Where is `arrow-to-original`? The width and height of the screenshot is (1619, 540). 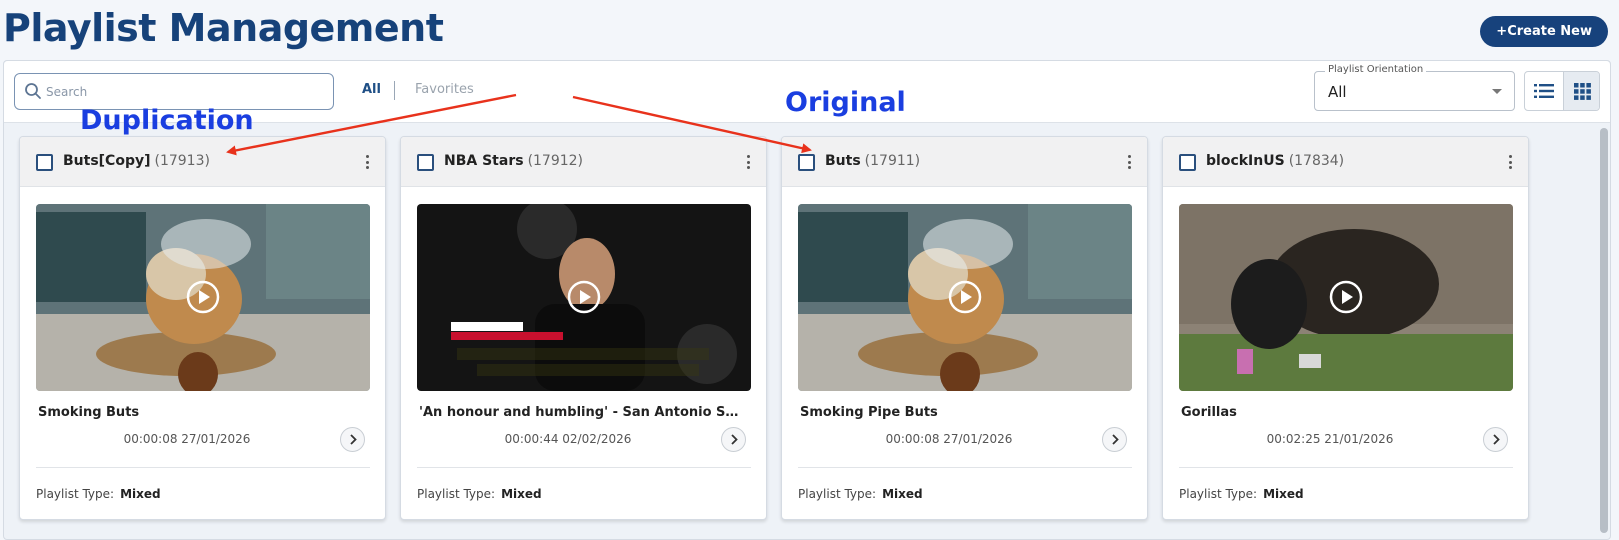
arrow-to-original is located at coordinates (692, 124).